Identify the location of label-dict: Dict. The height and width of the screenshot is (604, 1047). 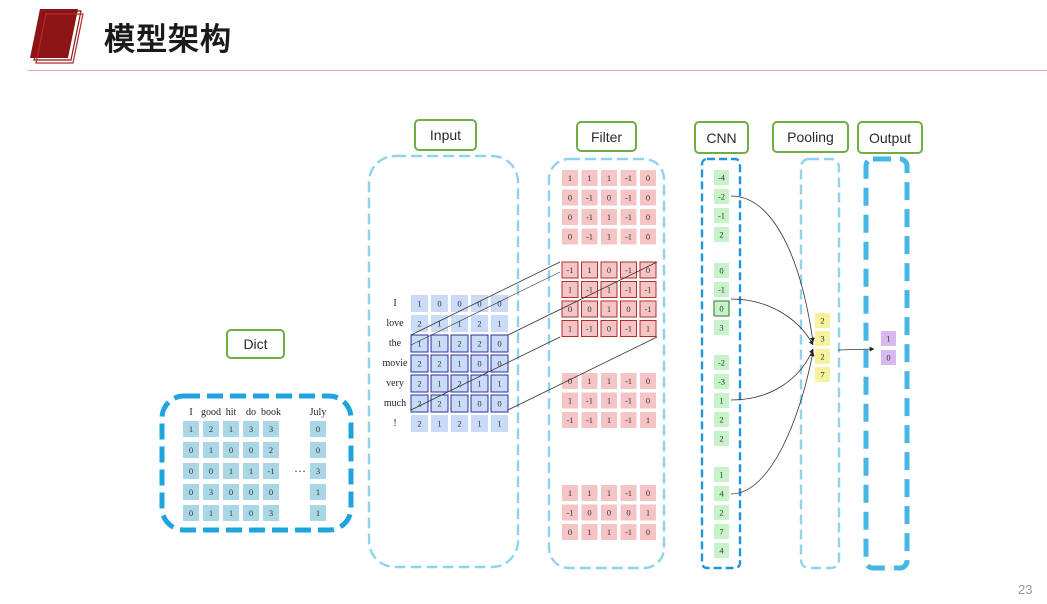
(255, 344).